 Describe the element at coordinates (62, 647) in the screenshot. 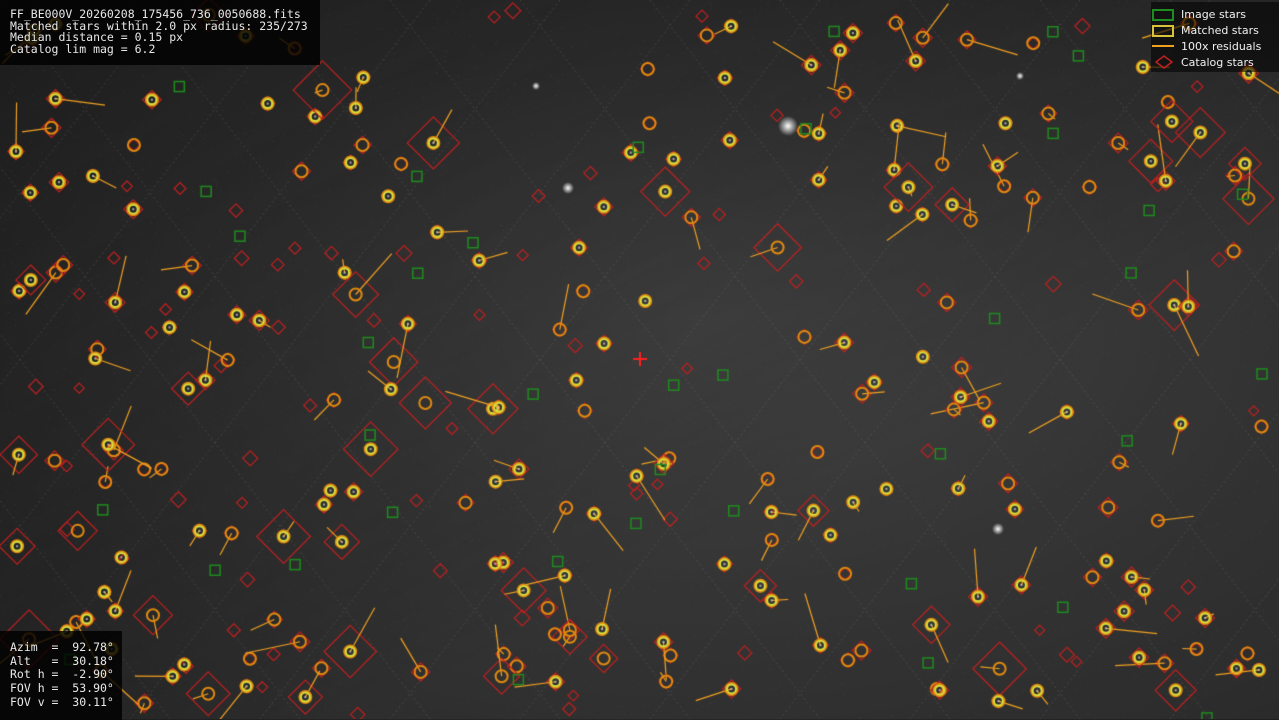

I see `azimuth-readout: Azim = 92.78°` at that location.